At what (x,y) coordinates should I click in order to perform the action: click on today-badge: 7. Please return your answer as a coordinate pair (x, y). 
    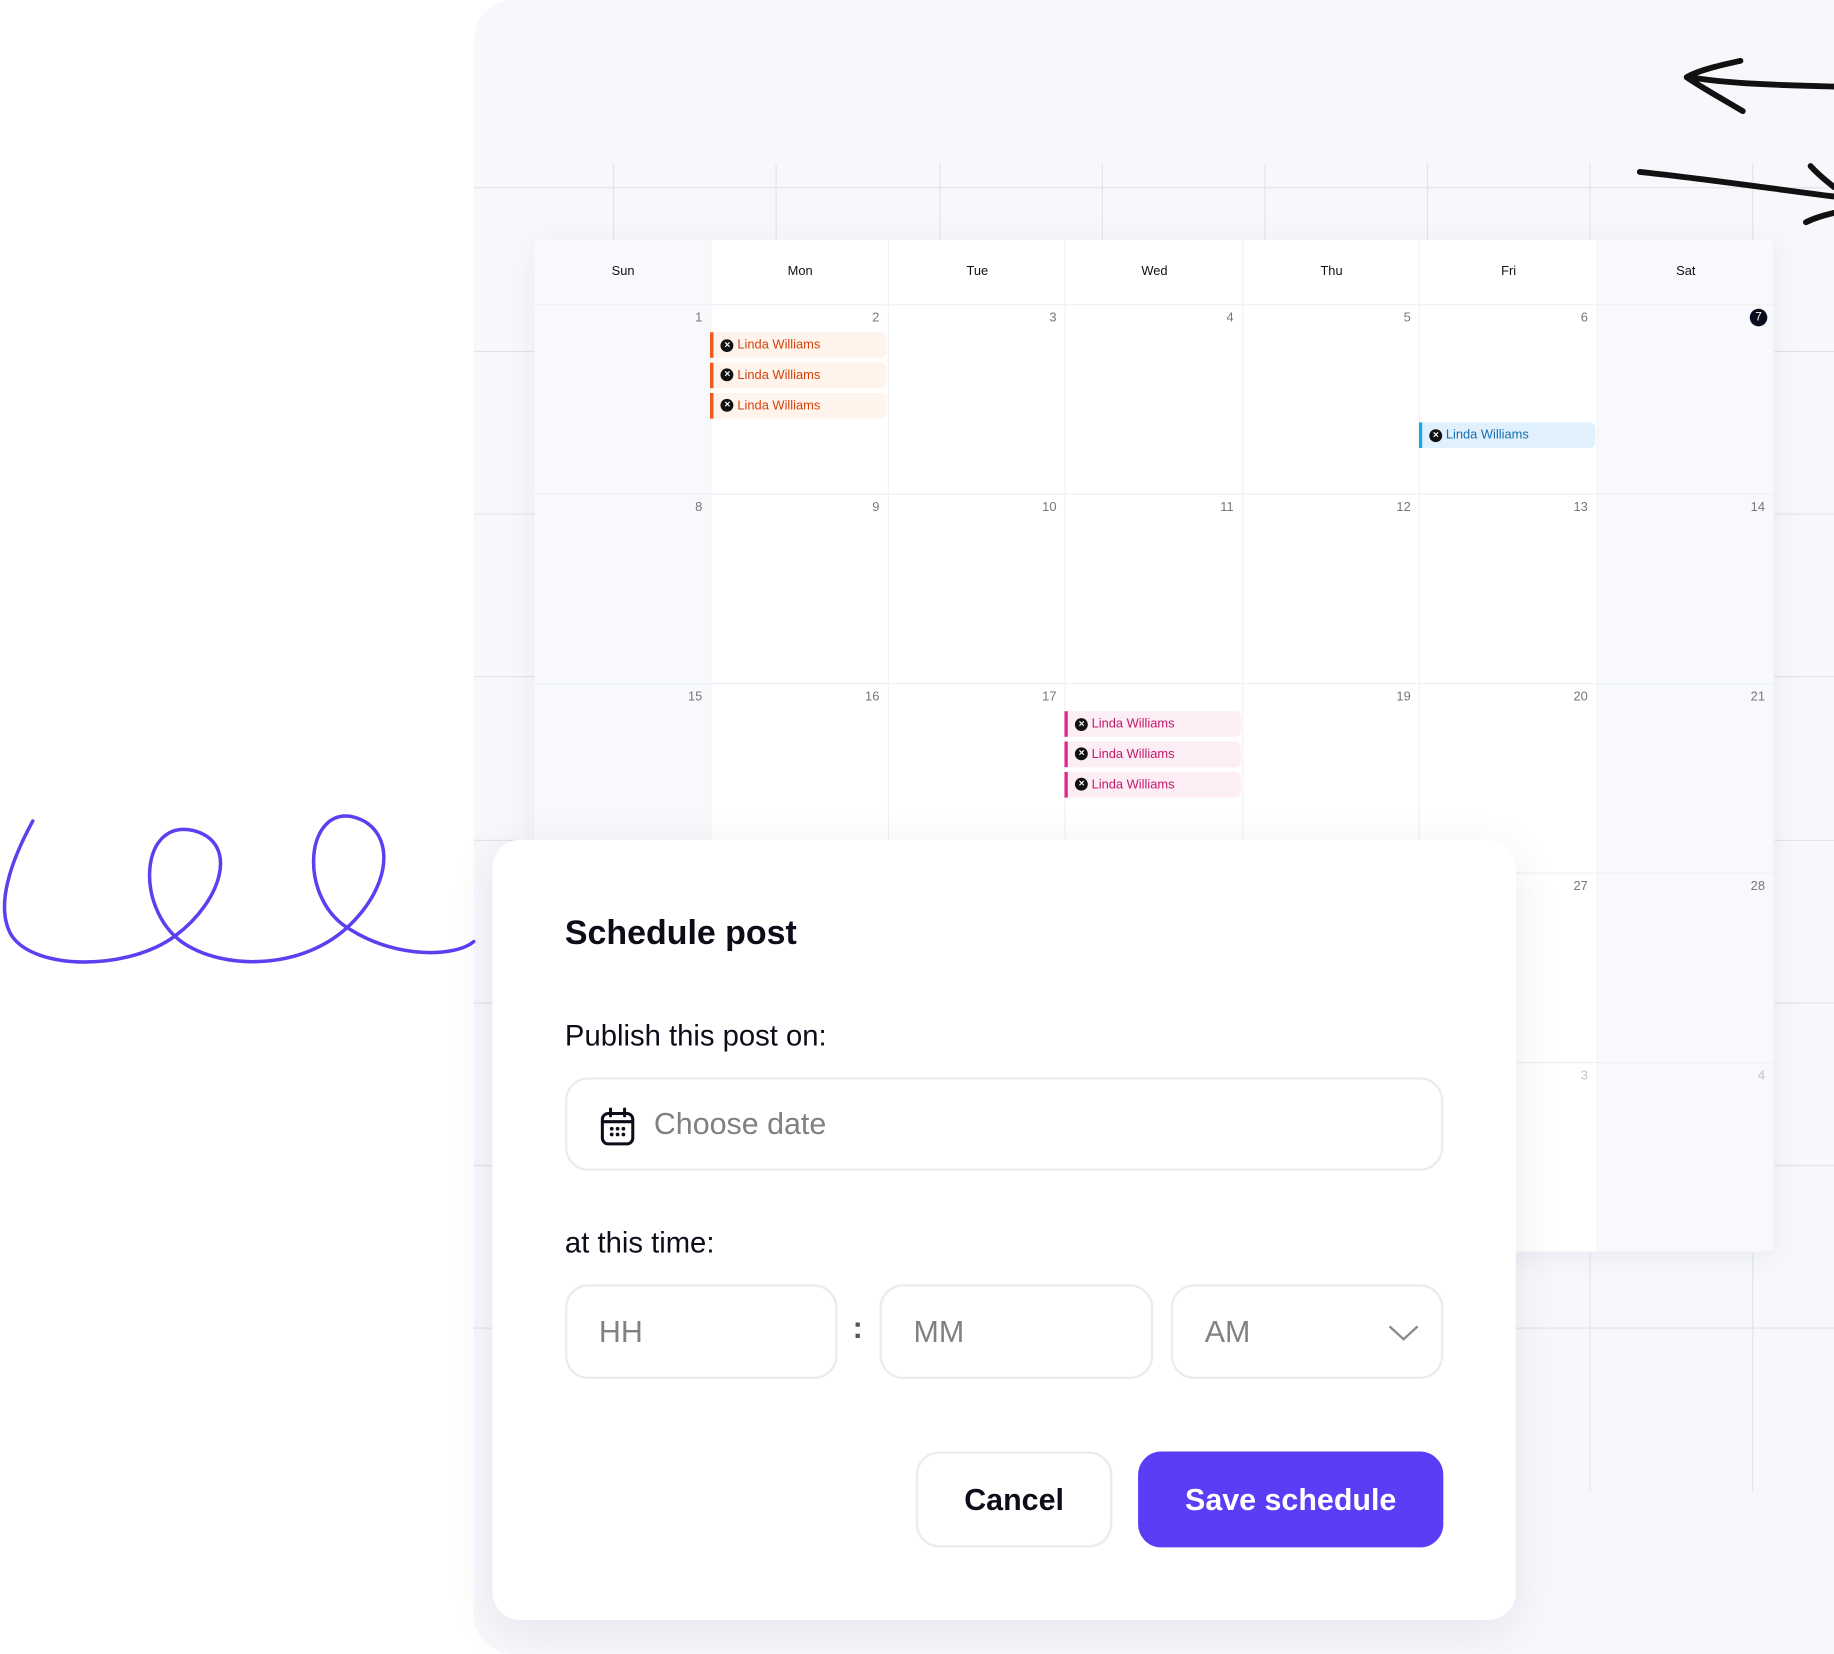
    Looking at the image, I should click on (1758, 317).